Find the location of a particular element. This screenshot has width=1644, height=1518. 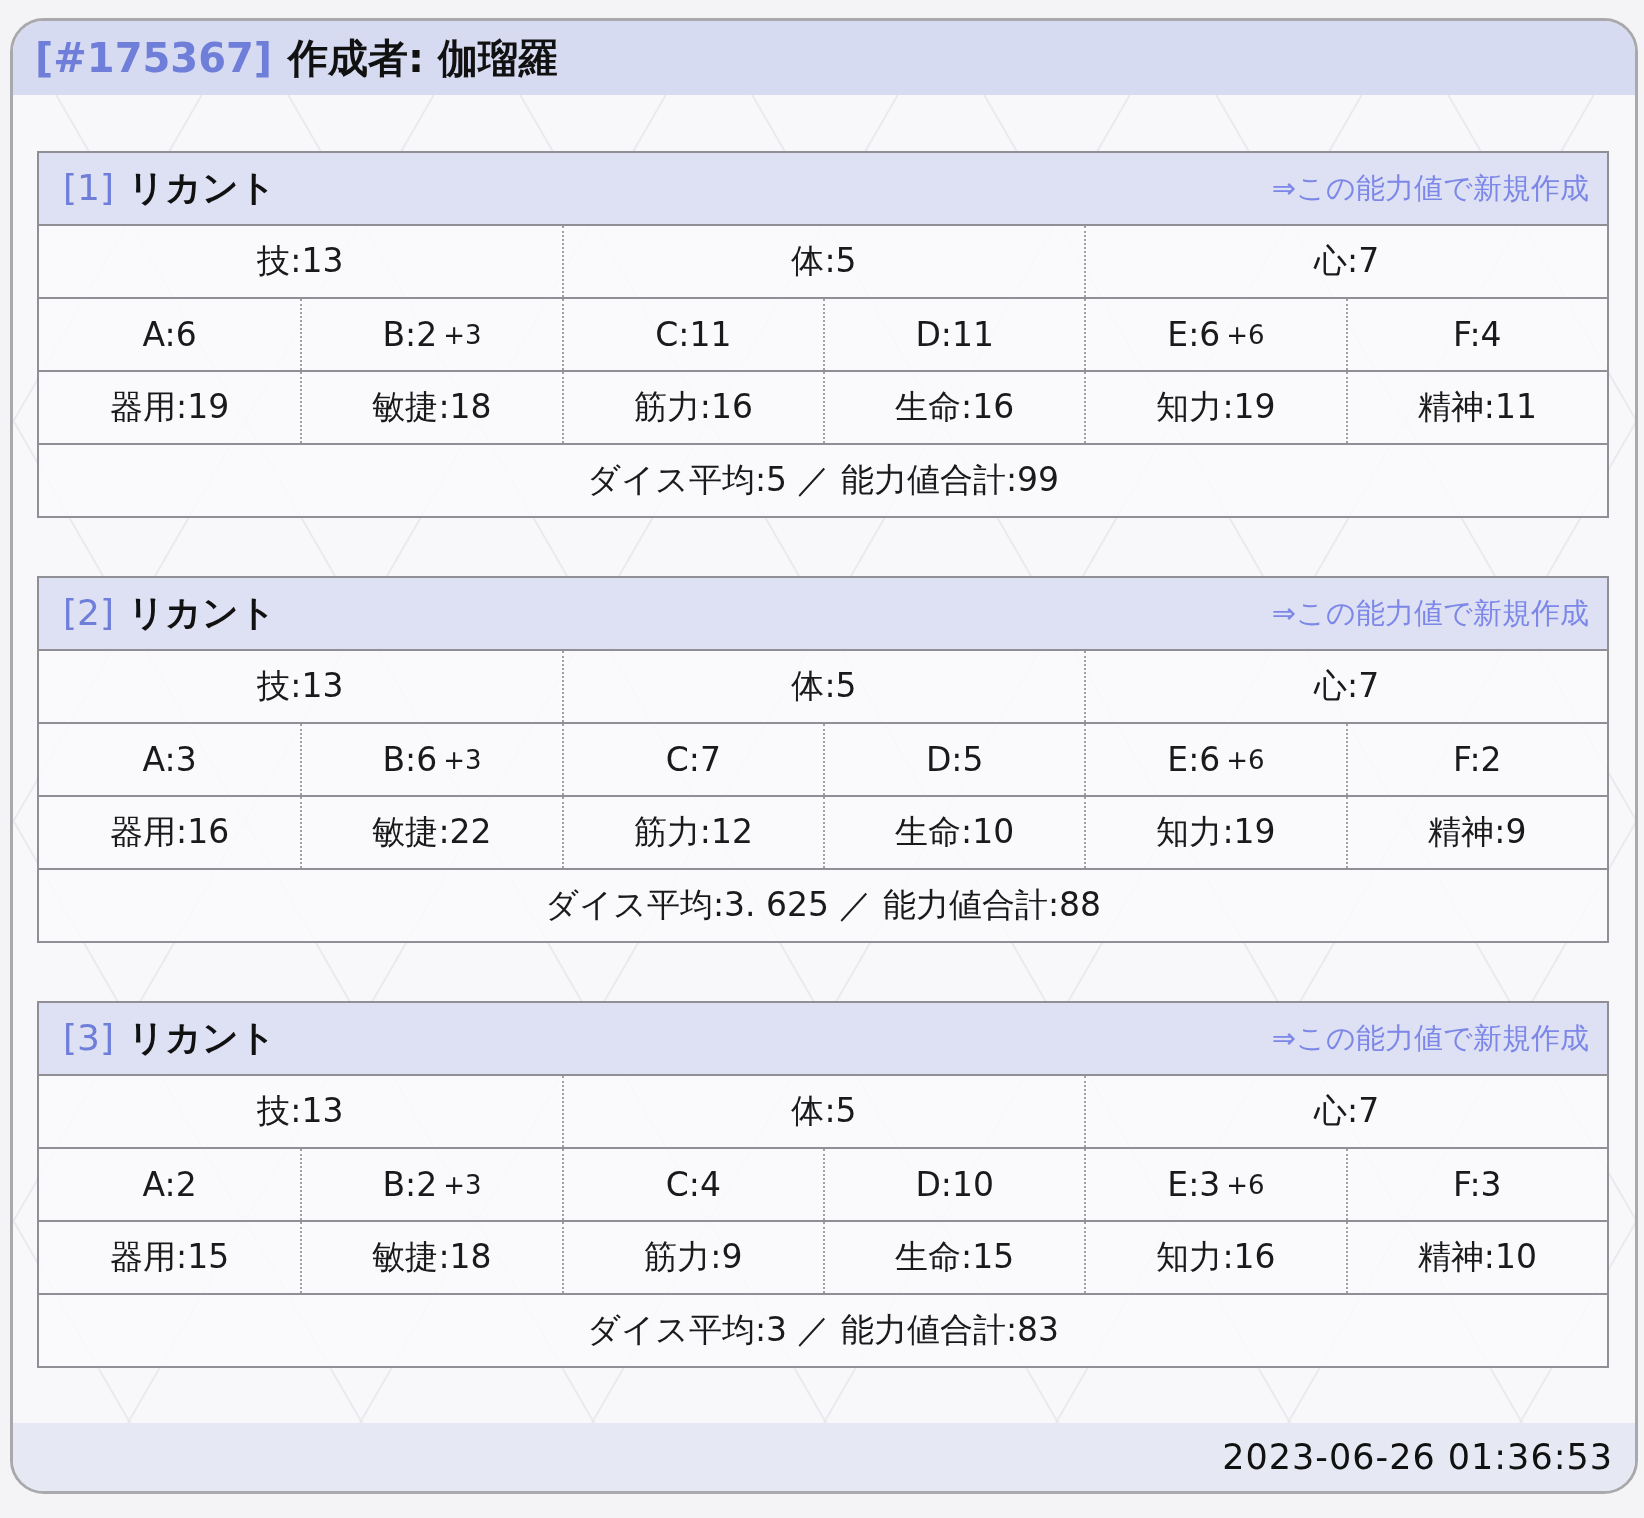

stat-cell-text: 器用:19 is located at coordinates (170, 407).